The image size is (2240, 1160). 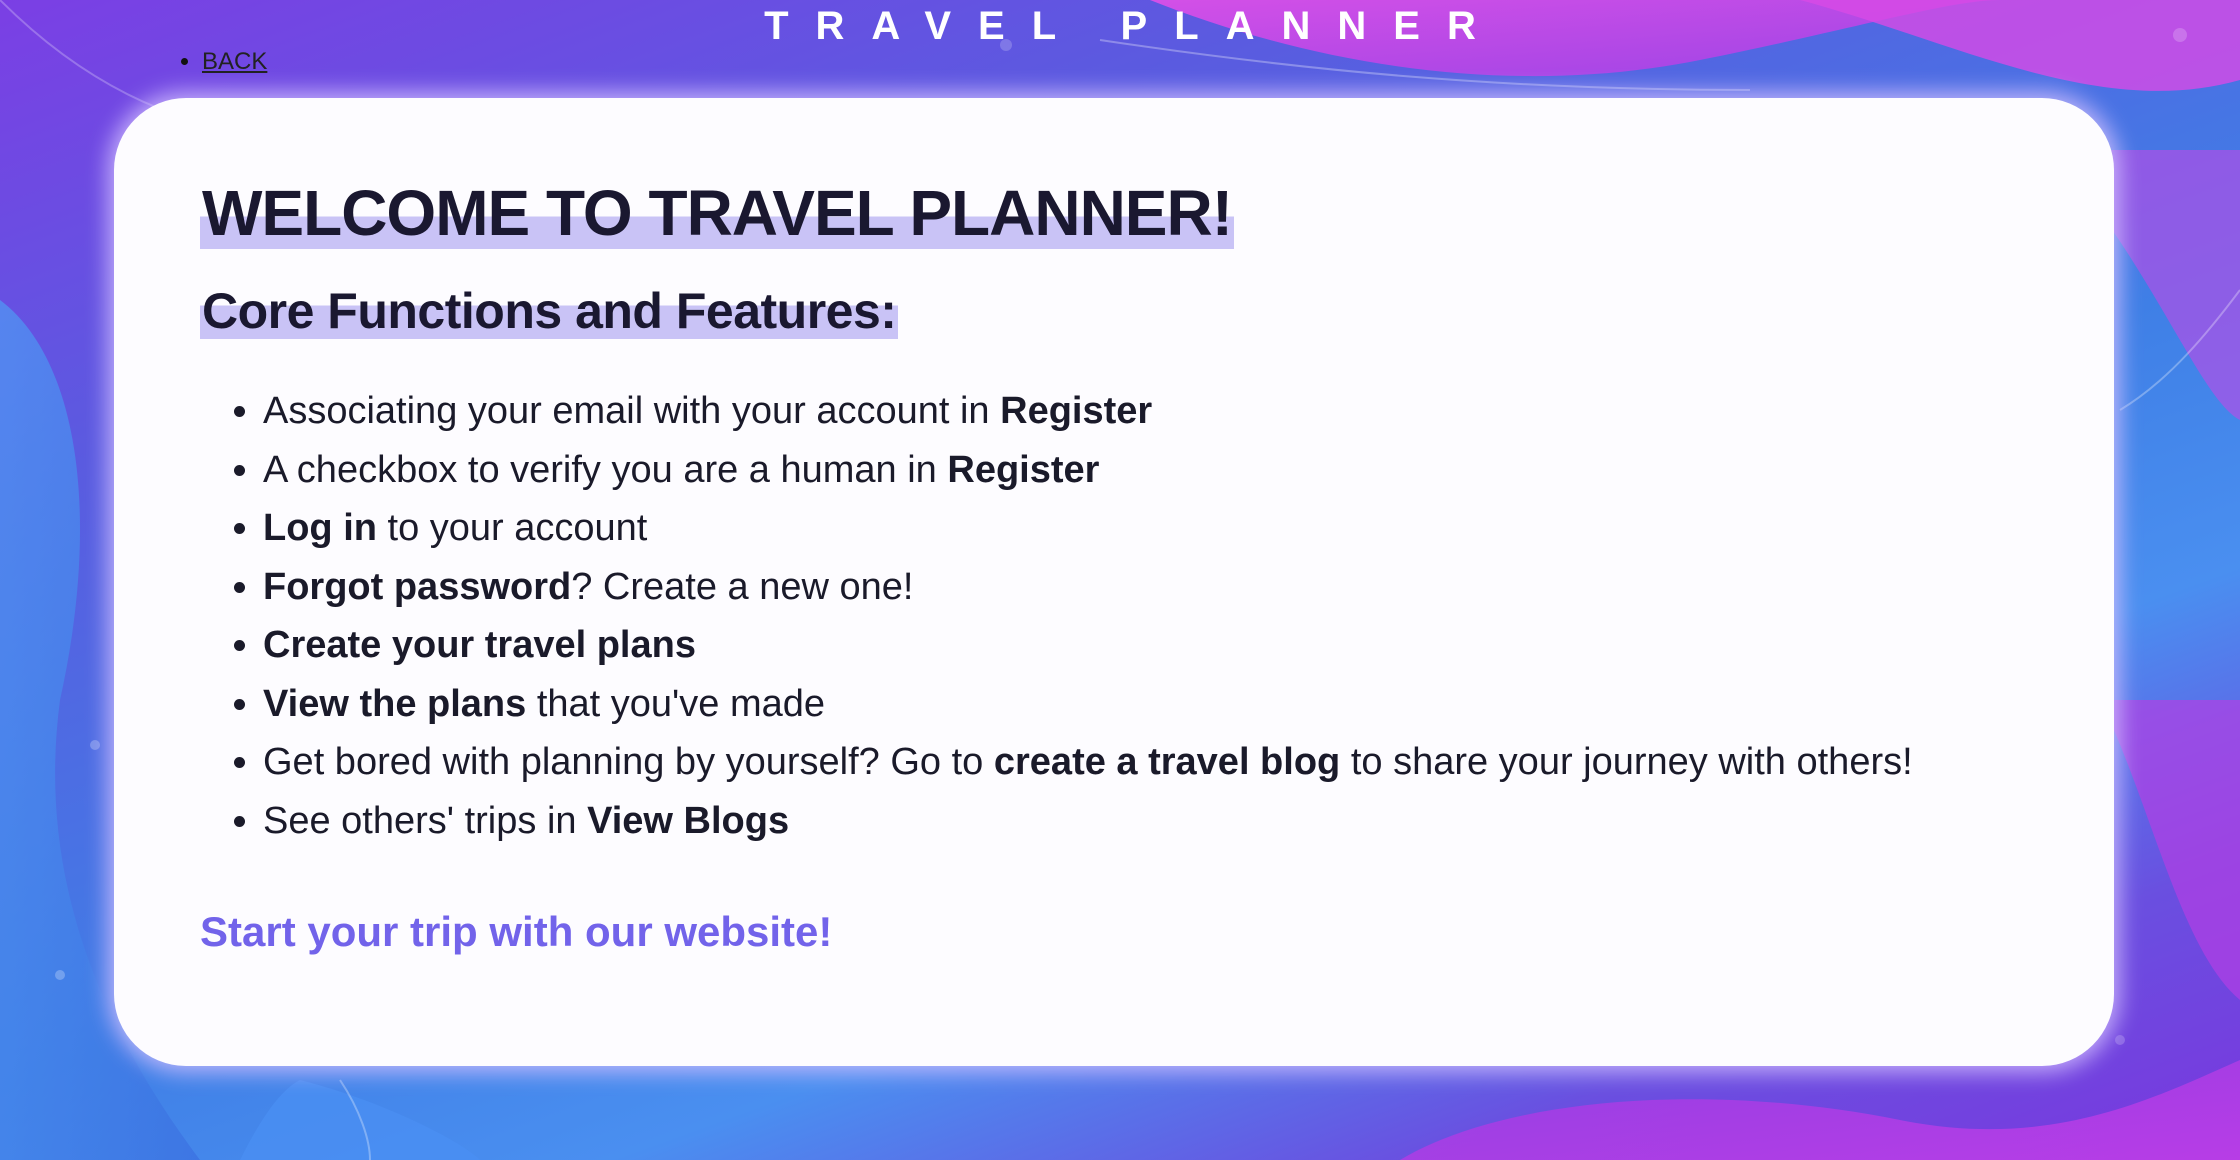 What do you see at coordinates (1133, 26) in the screenshot?
I see `site-title: TRAVEL PLANNER` at bounding box center [1133, 26].